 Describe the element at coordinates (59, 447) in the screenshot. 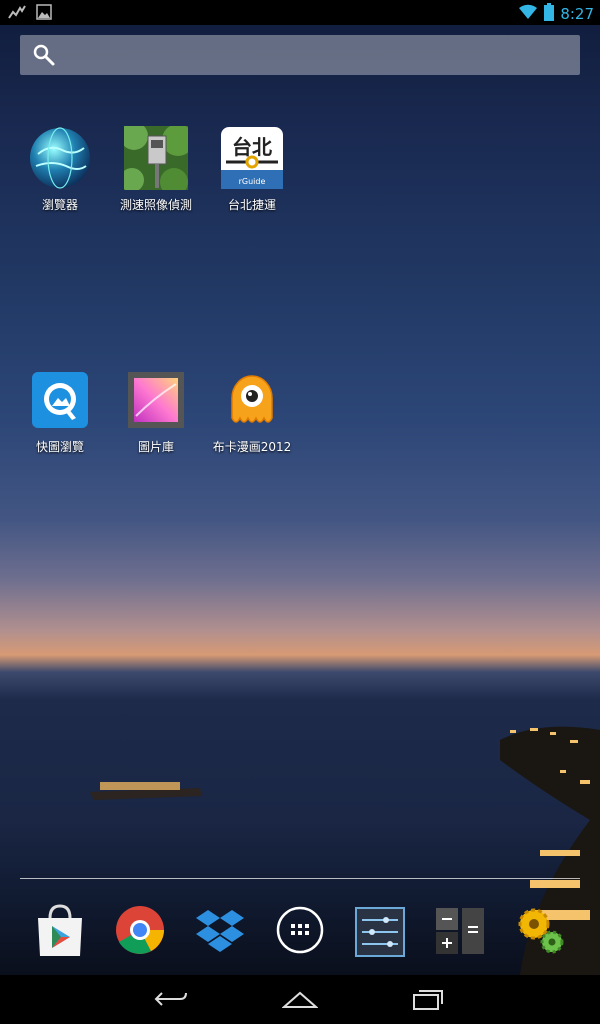

I see `app-label: 快圖瀏覽` at that location.